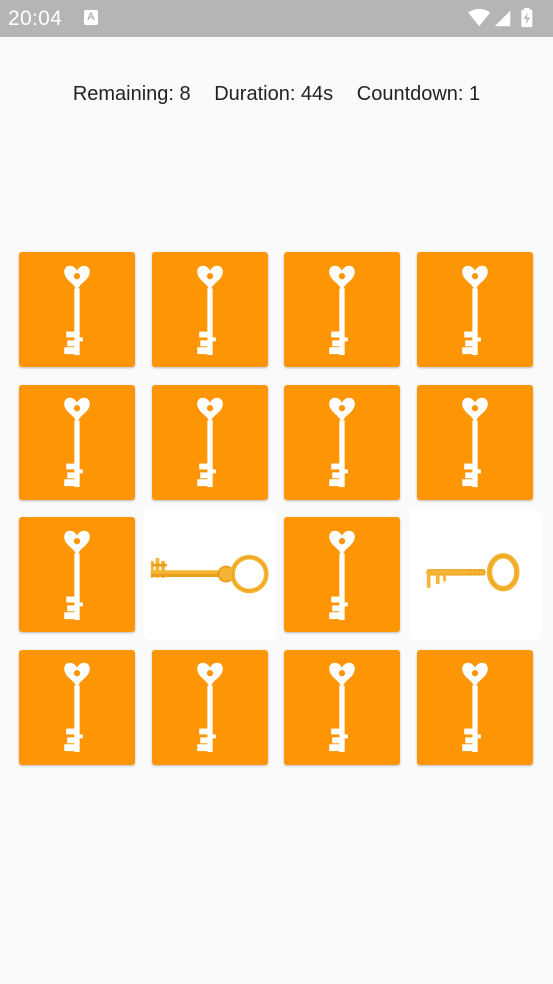  What do you see at coordinates (91, 17) in the screenshot?
I see `a-icon: A` at bounding box center [91, 17].